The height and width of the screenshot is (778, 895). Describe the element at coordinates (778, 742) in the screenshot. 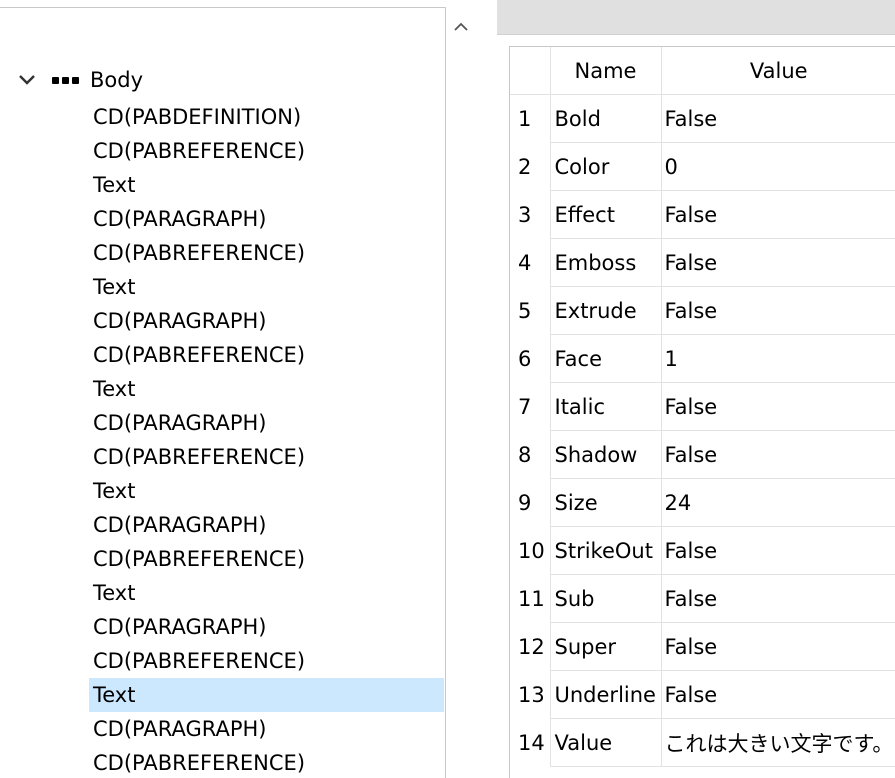

I see `property-value-cell: これは大きい文字です。` at that location.